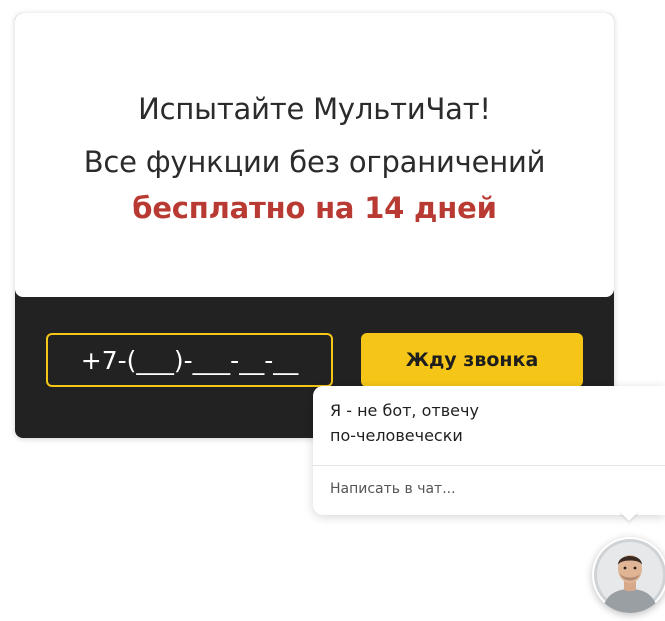 The width and height of the screenshot is (665, 621). Describe the element at coordinates (404, 410) in the screenshot. I see `chat-message-line-1: Я - не бот, отвечу` at that location.